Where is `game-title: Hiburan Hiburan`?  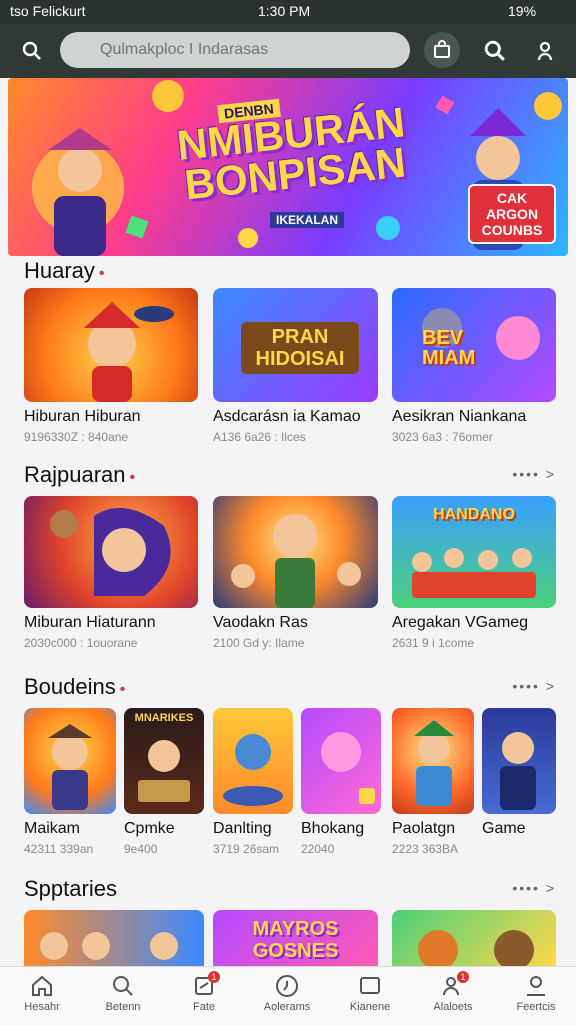
game-title: Hiburan Hiburan is located at coordinates (82, 416).